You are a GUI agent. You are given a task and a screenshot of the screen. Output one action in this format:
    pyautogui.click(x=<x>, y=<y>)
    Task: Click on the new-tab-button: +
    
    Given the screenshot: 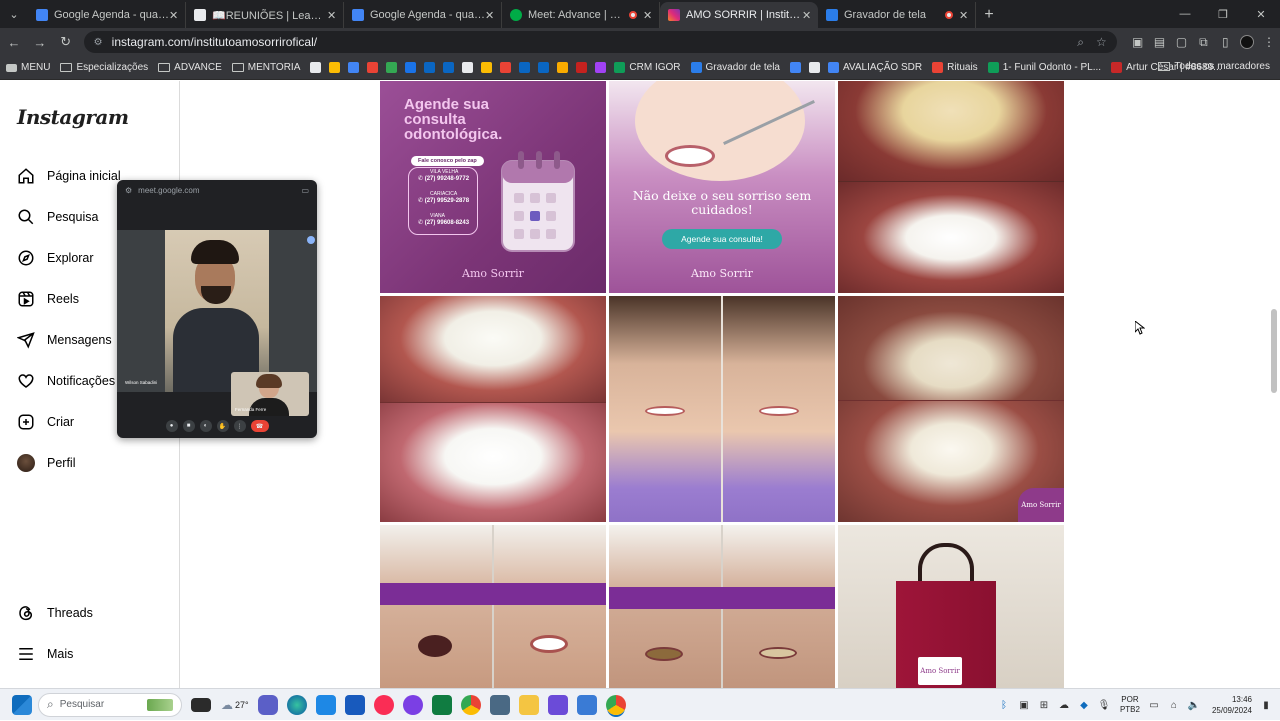 What is the action you would take?
    pyautogui.click(x=989, y=15)
    